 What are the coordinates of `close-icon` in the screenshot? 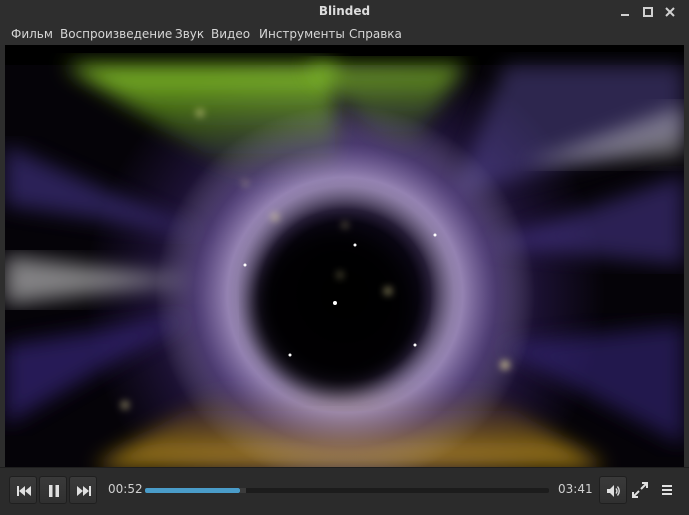 It's located at (670, 12).